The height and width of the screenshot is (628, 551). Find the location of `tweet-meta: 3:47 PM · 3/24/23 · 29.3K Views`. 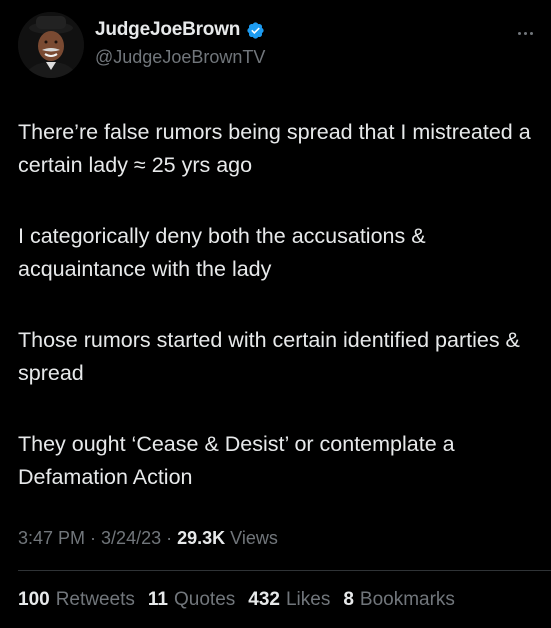

tweet-meta: 3:47 PM · 3/24/23 · 29.3K Views is located at coordinates (148, 538).